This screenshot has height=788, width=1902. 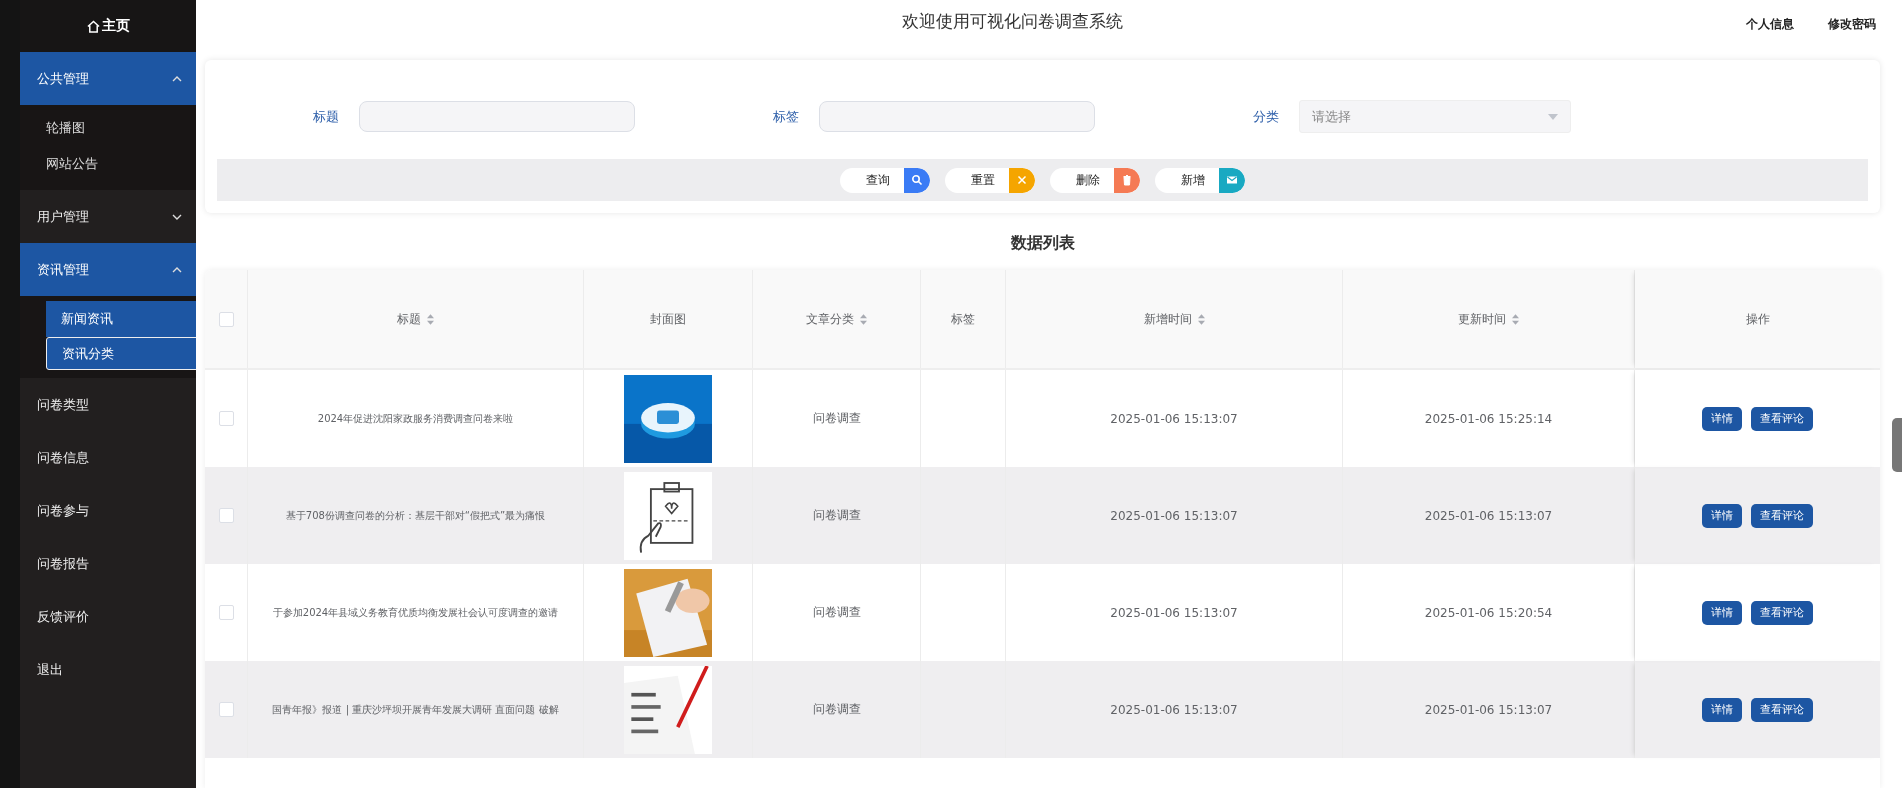 What do you see at coordinates (1757, 319) in the screenshot?
I see `column-header: 操作` at bounding box center [1757, 319].